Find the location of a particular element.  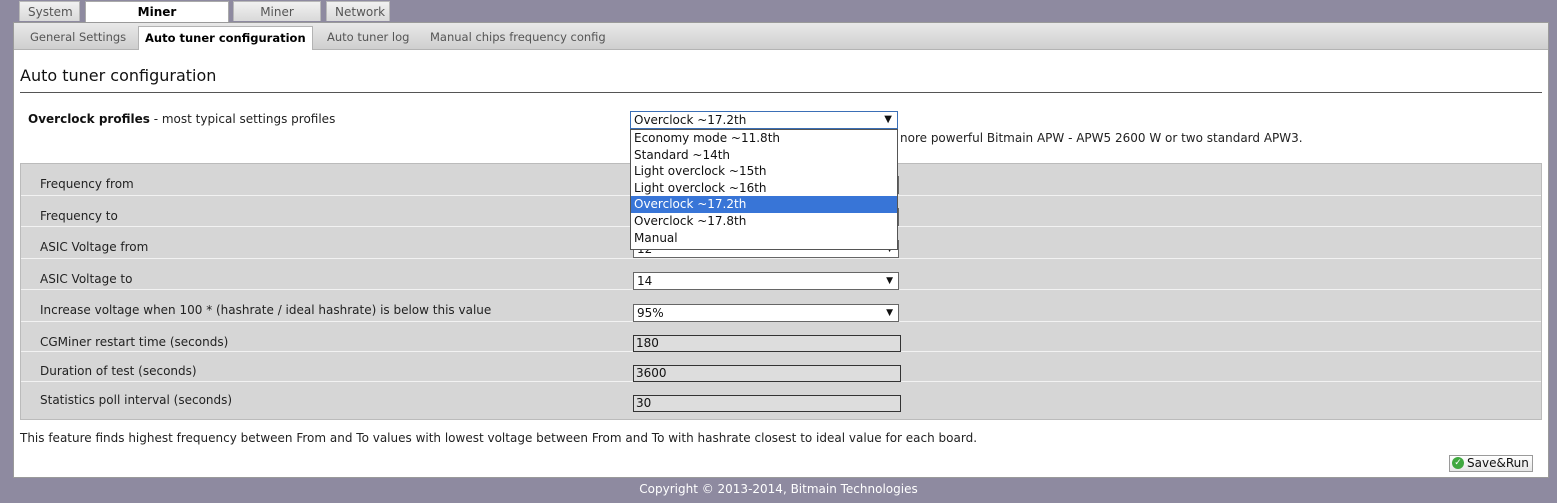

overclock-profiles-select: Overclock ~17.2th ▼ is located at coordinates (764, 120).